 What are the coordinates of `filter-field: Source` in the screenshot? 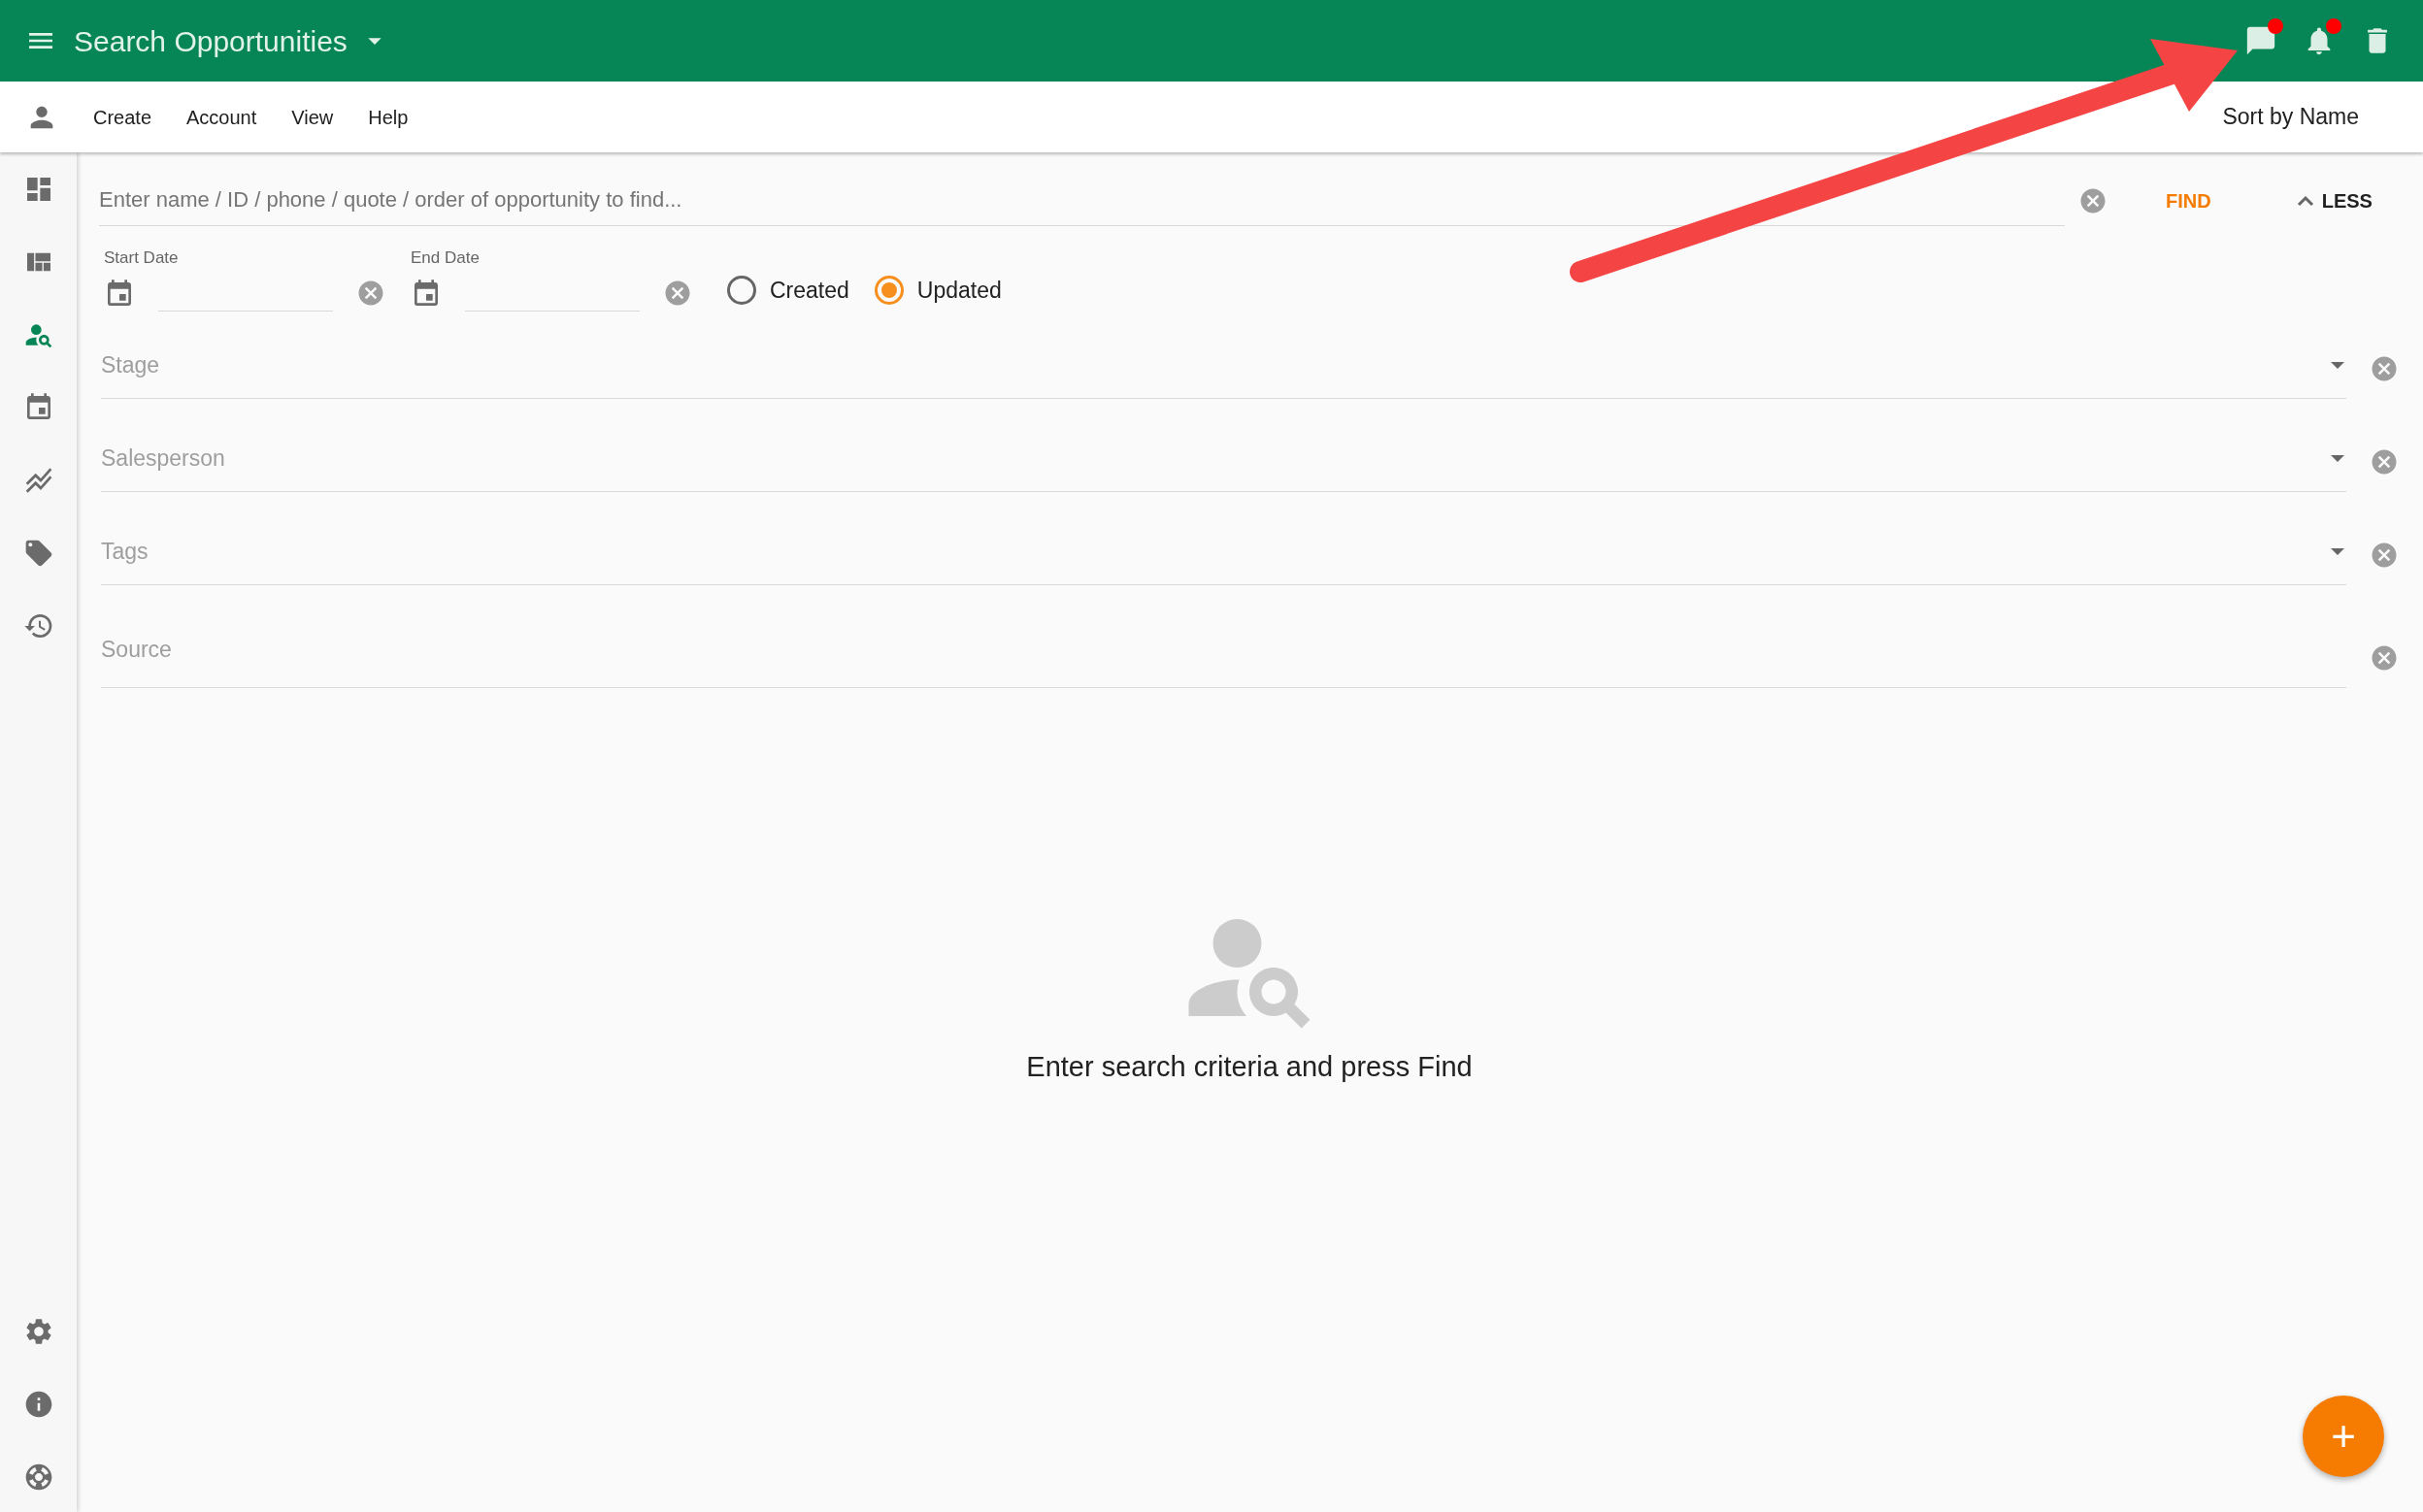 It's located at (1223, 649).